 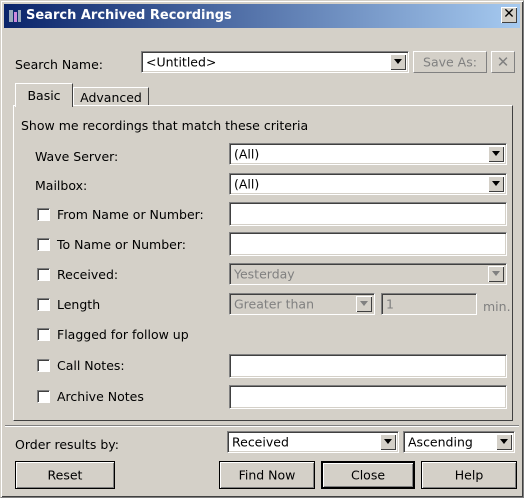 What do you see at coordinates (390, 304) in the screenshot?
I see `length-value: 1` at bounding box center [390, 304].